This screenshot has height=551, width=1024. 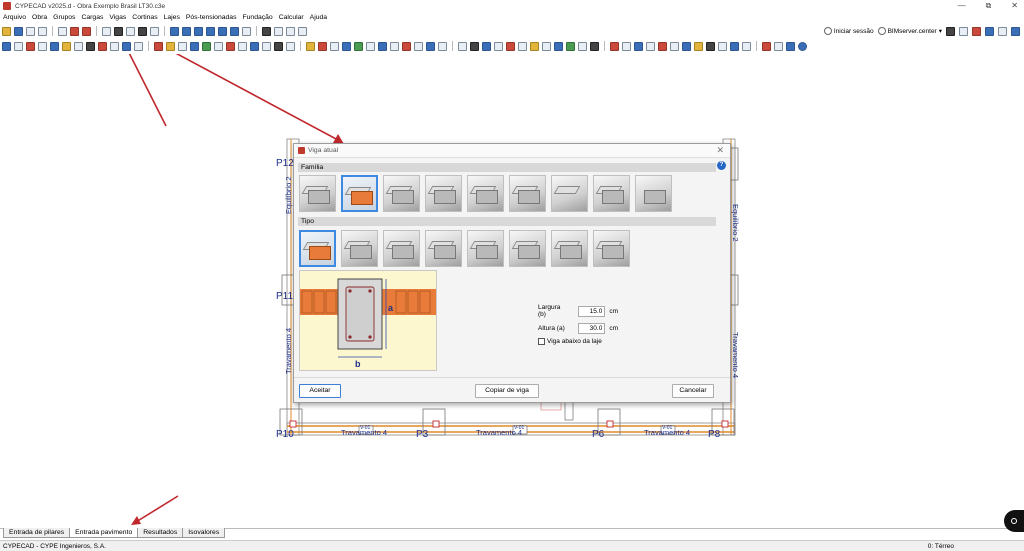 I want to click on zoom-out-icon, so click(x=198, y=31).